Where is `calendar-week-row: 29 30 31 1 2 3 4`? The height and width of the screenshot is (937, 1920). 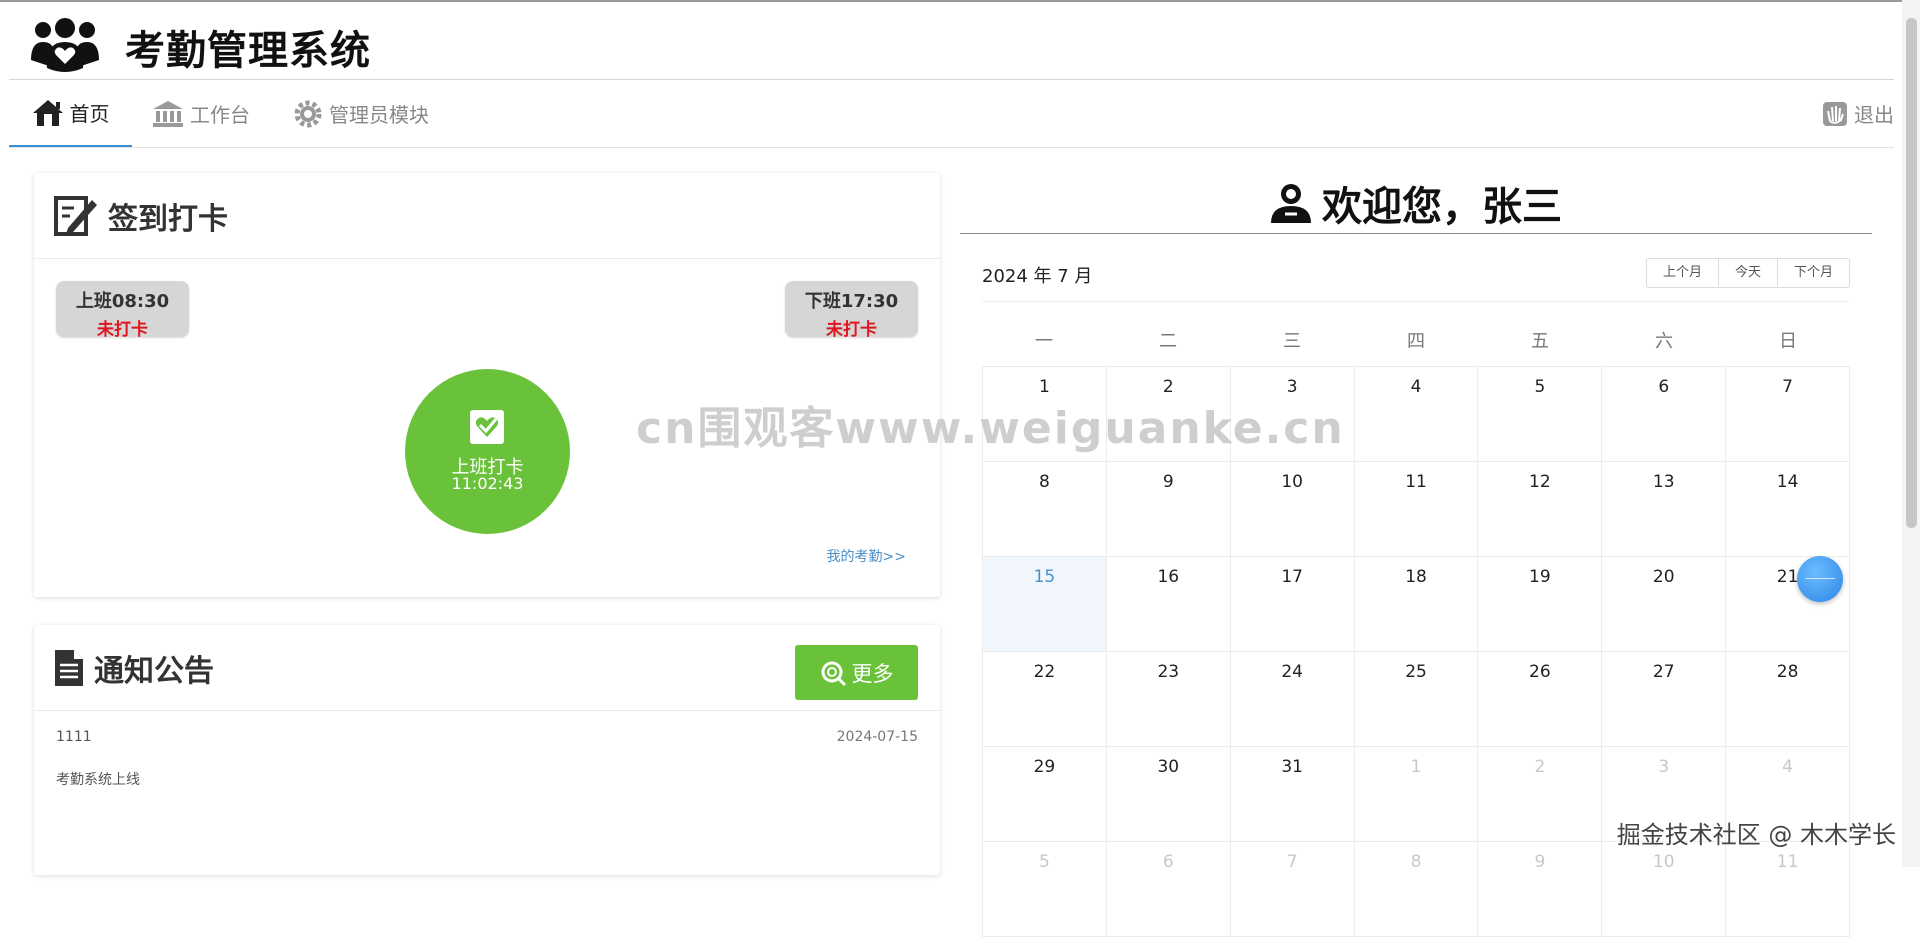
calendar-week-row: 29 30 31 1 2 3 4 is located at coordinates (1417, 794).